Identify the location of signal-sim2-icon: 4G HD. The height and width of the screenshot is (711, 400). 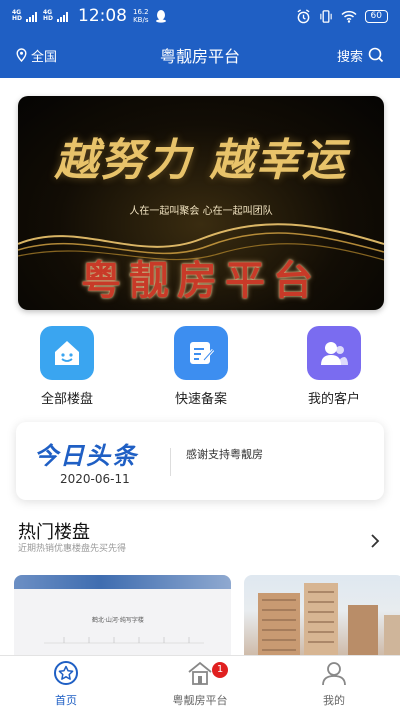
(55, 16).